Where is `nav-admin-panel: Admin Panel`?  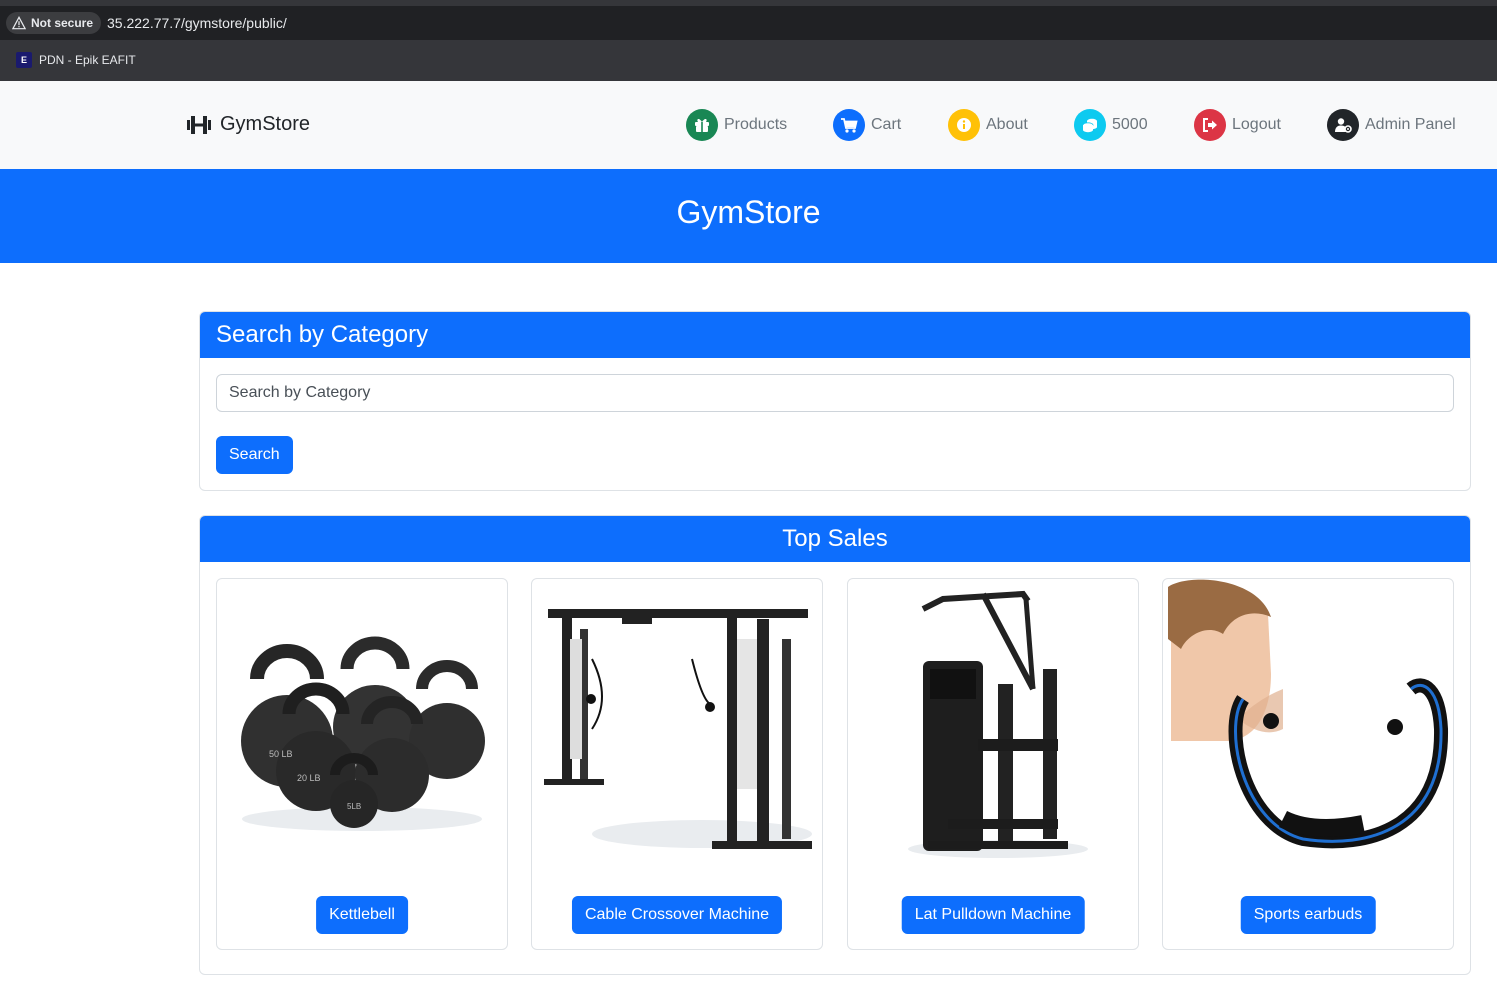
nav-admin-panel: Admin Panel is located at coordinates (1391, 125).